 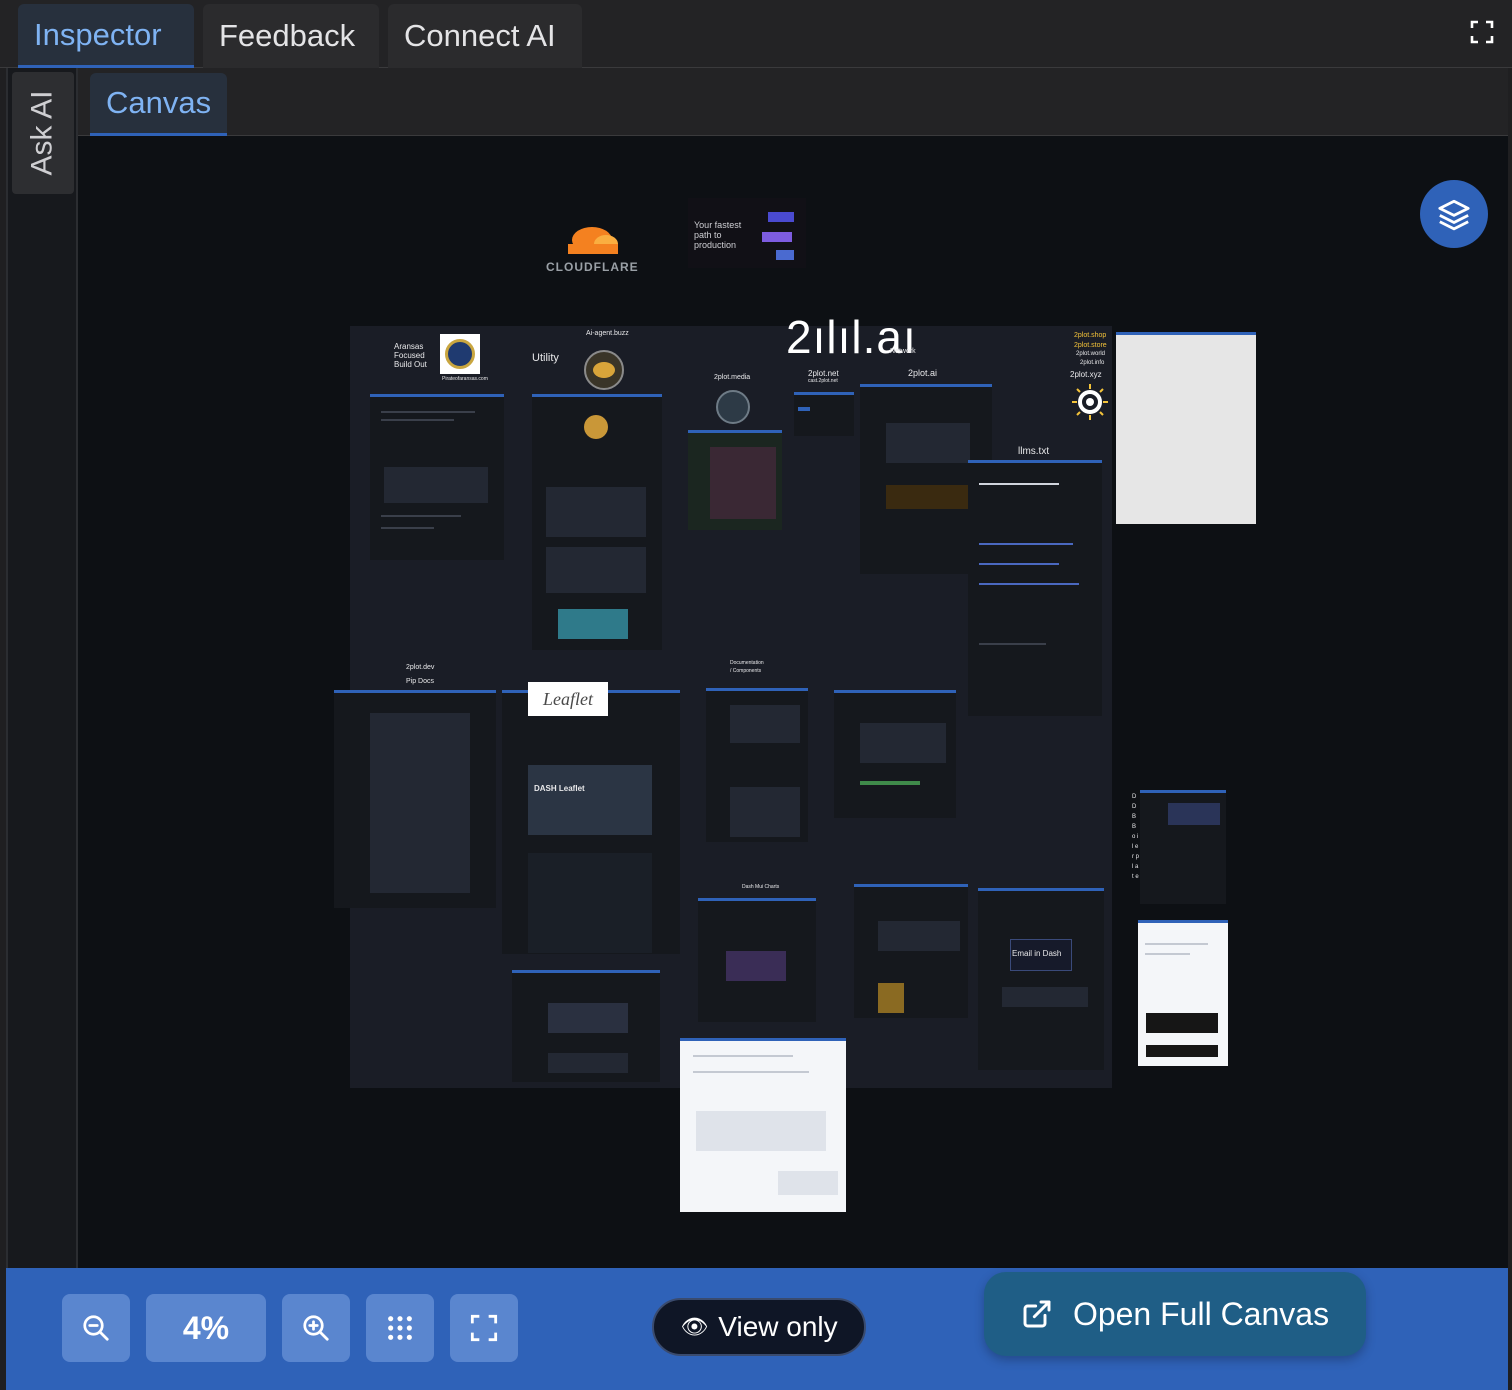 What do you see at coordinates (545, 358) in the screenshot?
I see `canvas-label: Utility` at bounding box center [545, 358].